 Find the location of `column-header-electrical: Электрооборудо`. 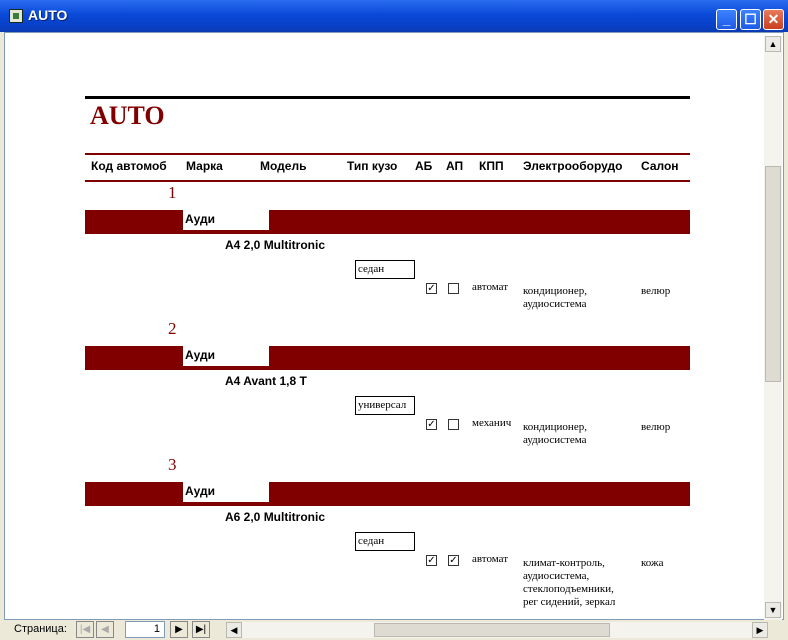

column-header-electrical: Электрооборудо is located at coordinates (573, 166).